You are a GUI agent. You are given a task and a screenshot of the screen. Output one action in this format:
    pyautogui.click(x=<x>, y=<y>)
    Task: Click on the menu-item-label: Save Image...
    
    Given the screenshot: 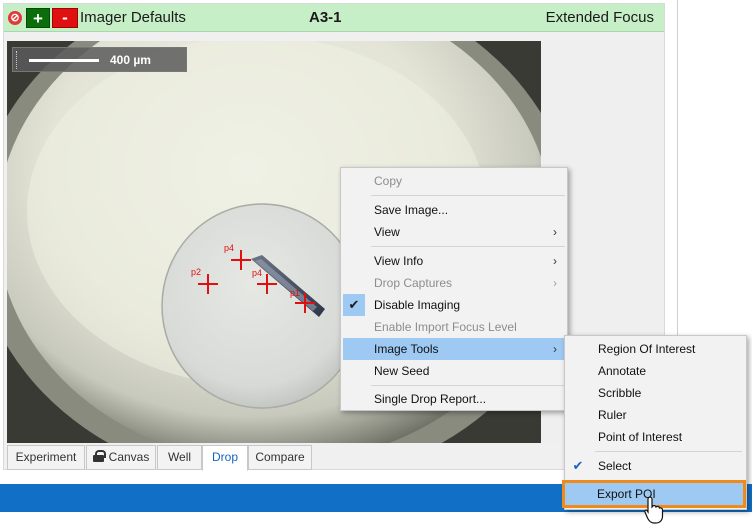 What is the action you would take?
    pyautogui.click(x=411, y=210)
    